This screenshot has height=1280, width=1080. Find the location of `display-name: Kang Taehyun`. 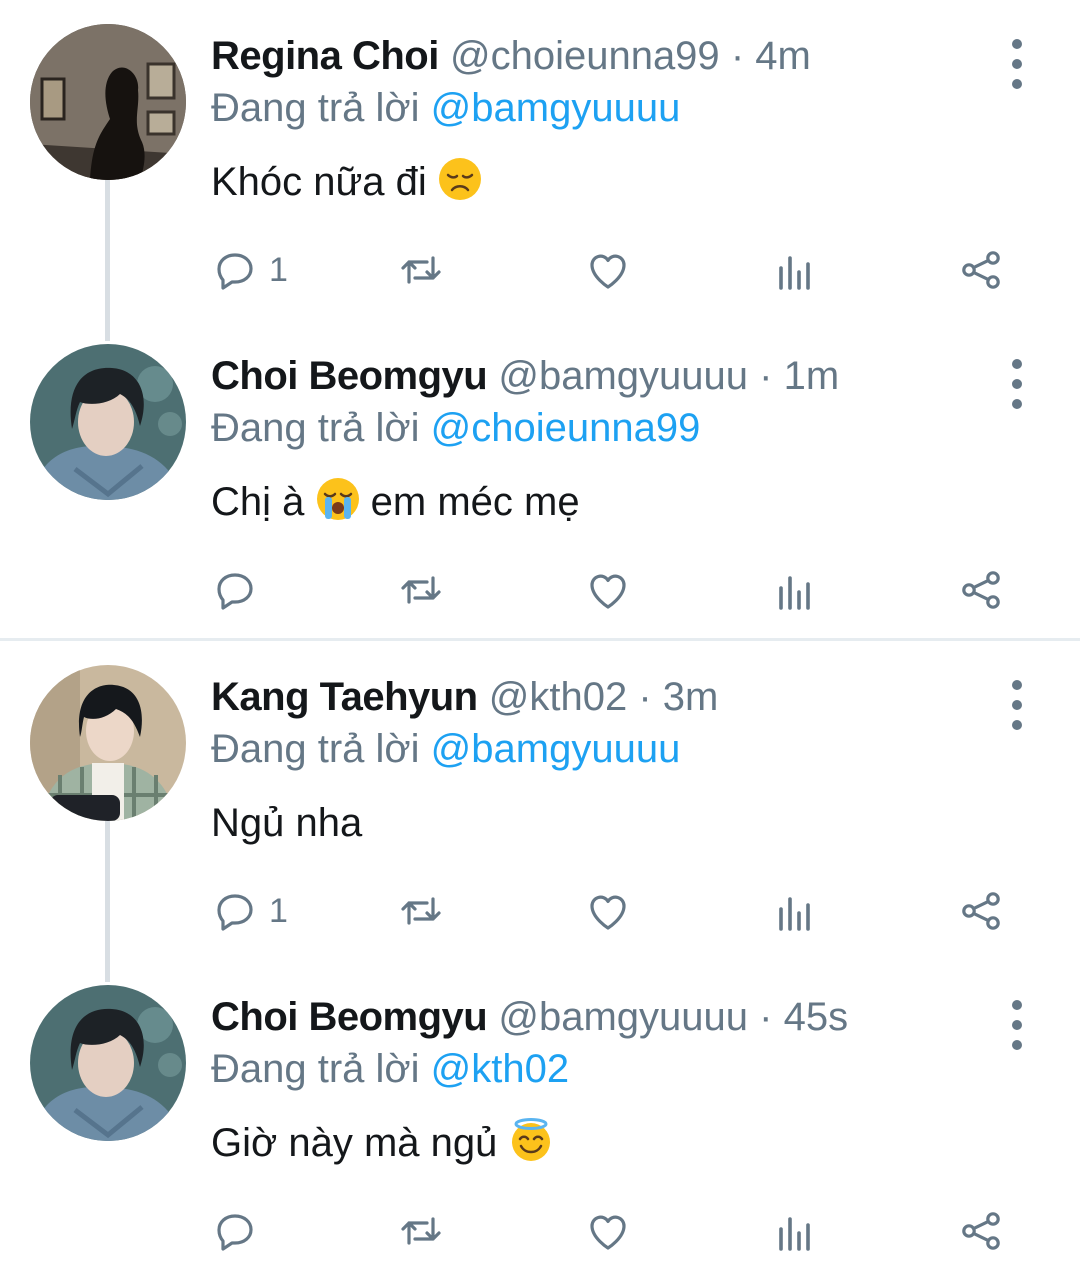

display-name: Kang Taehyun is located at coordinates (344, 697).